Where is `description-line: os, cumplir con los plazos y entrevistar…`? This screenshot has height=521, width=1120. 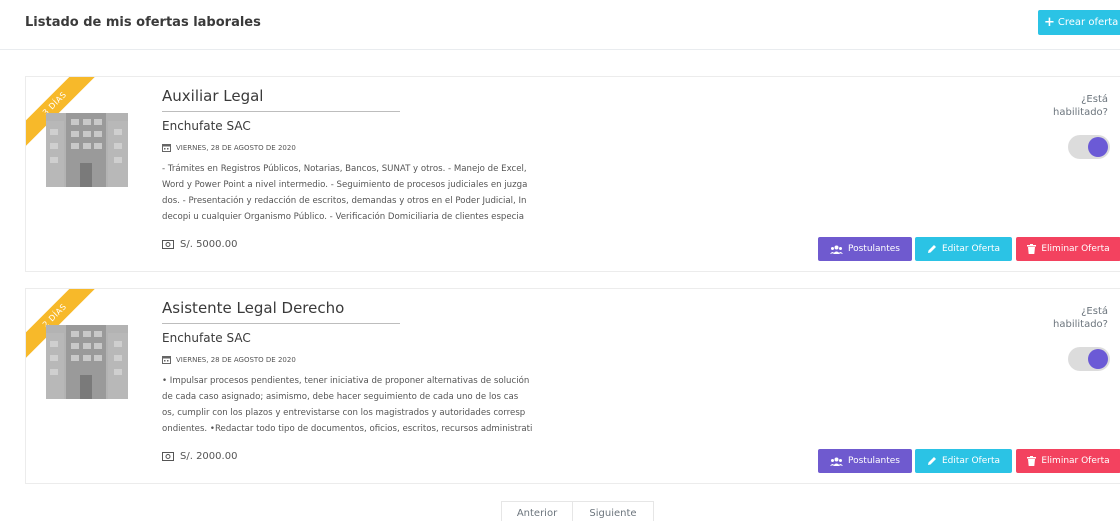
description-line: os, cumplir con los plazos y entrevistar… is located at coordinates (344, 413).